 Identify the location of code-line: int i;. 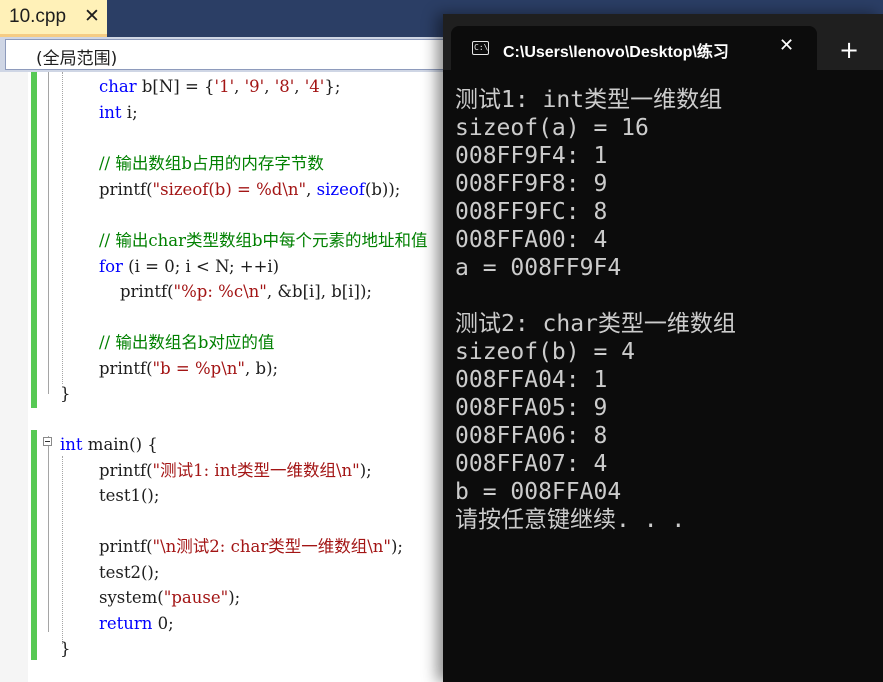
(118, 112).